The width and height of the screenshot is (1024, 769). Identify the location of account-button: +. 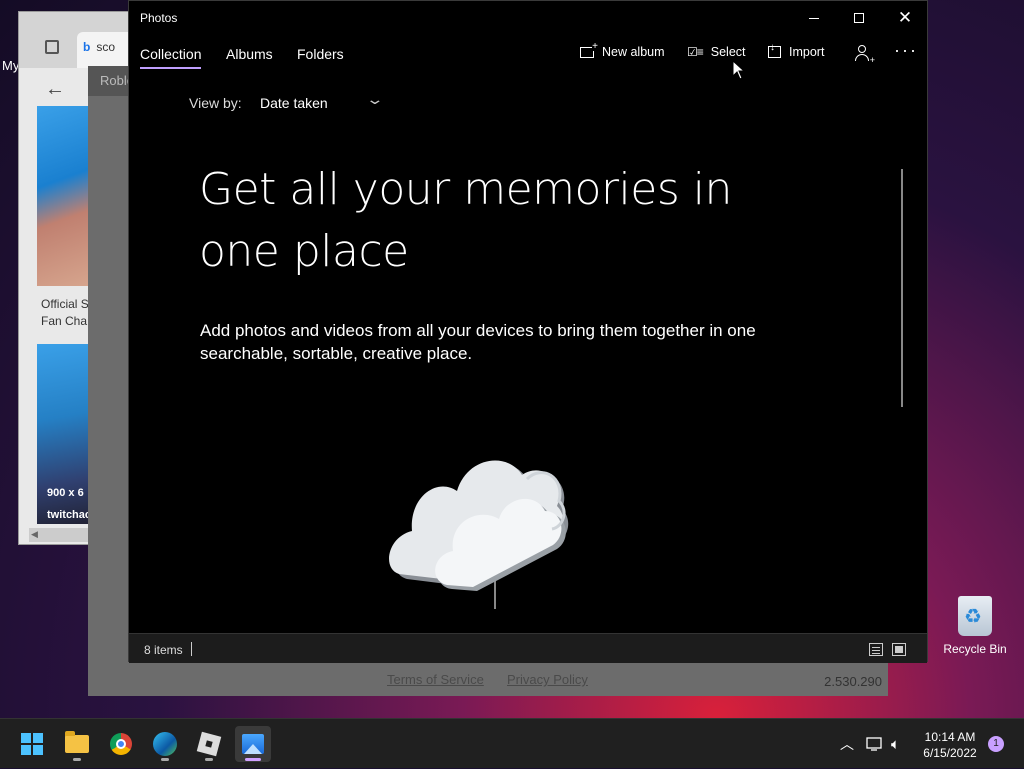
(865, 55).